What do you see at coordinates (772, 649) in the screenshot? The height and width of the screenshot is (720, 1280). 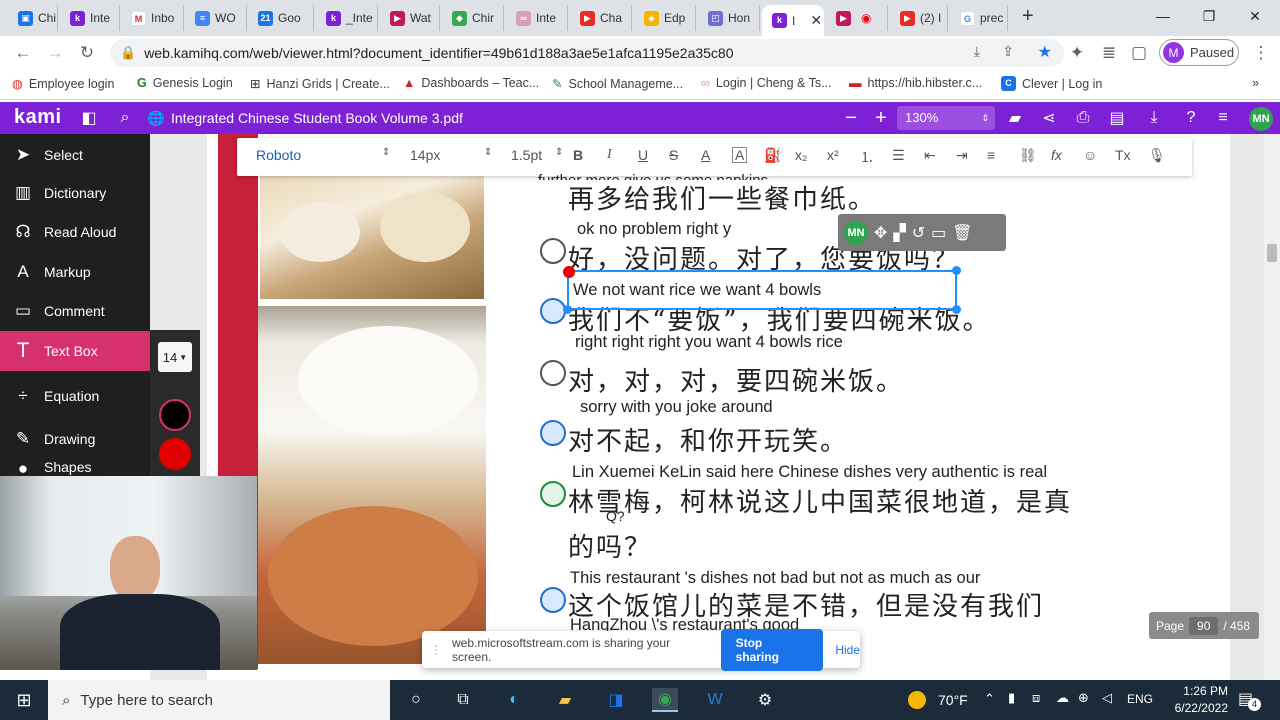 I see `stop-sharing-button: Stop sharing` at bounding box center [772, 649].